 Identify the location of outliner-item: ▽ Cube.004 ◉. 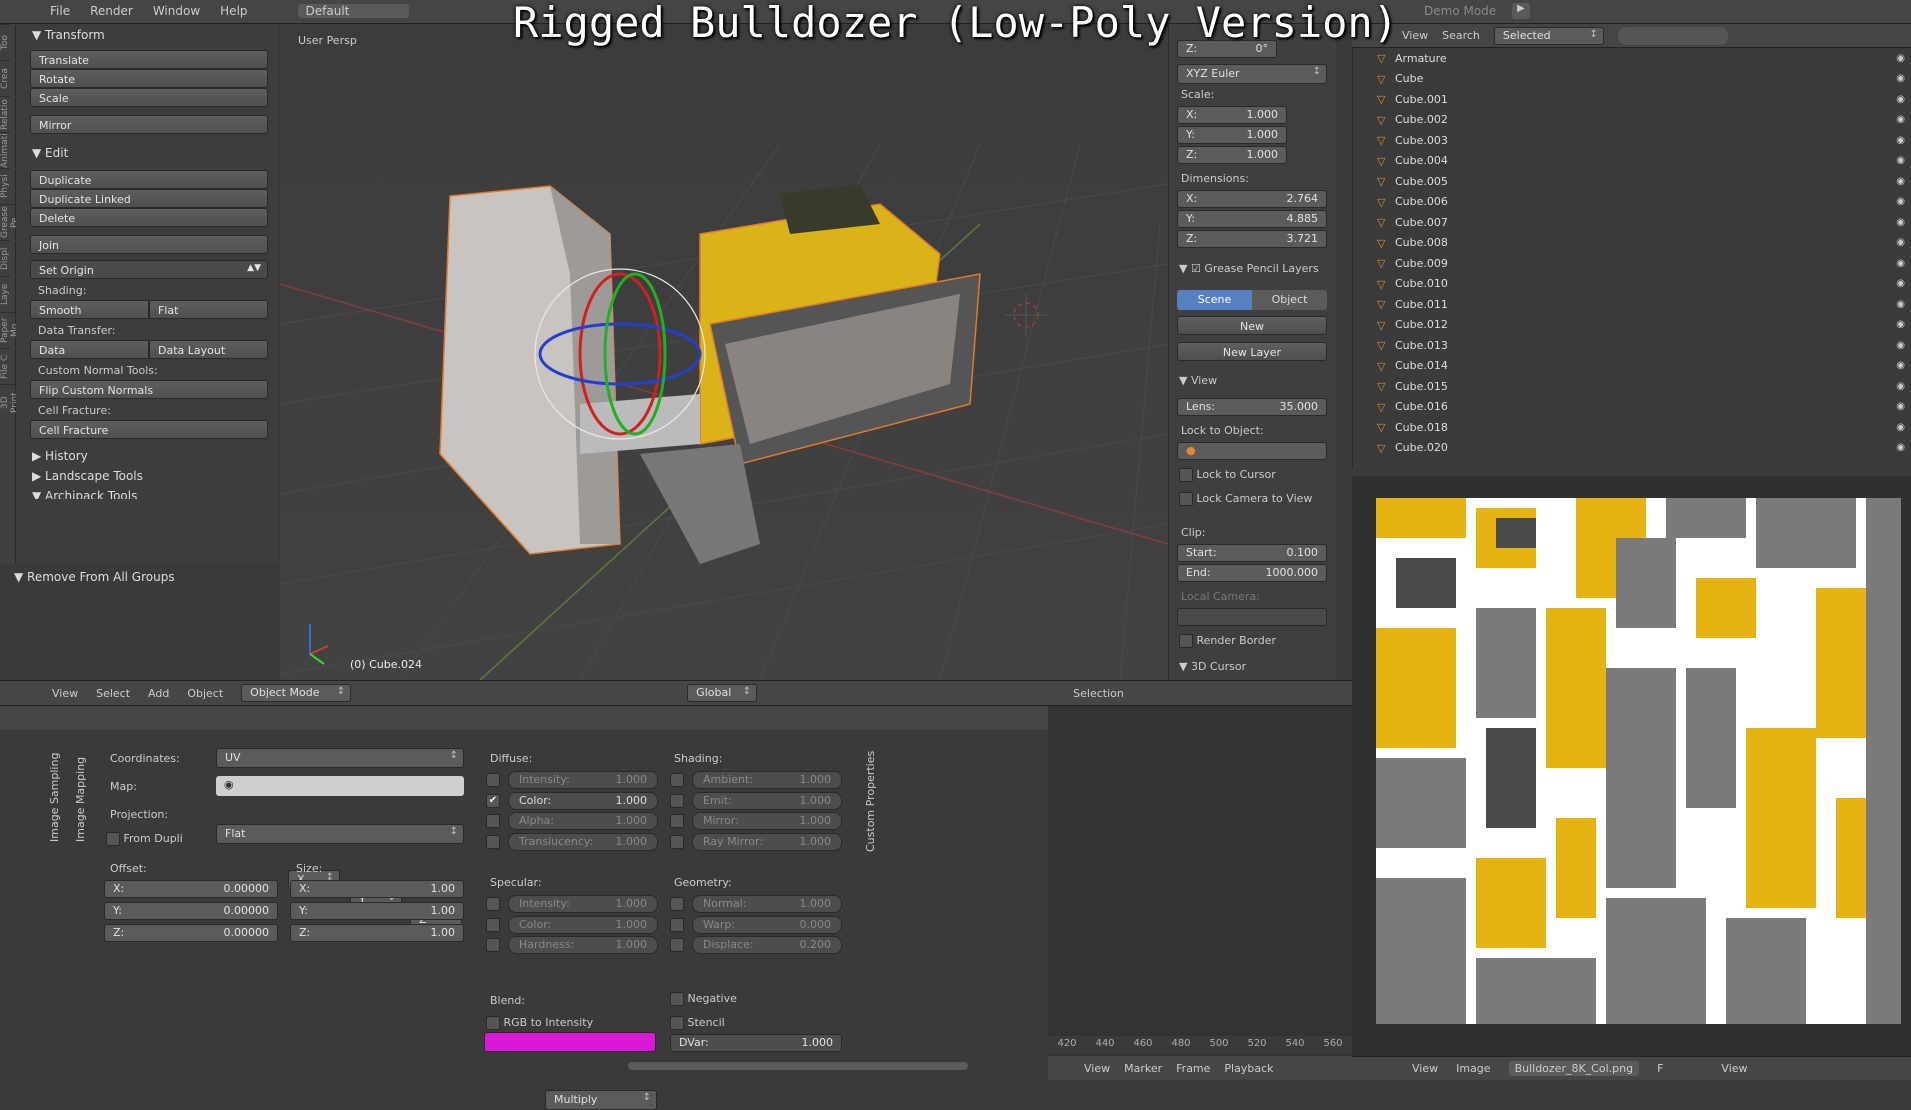
(1632, 161).